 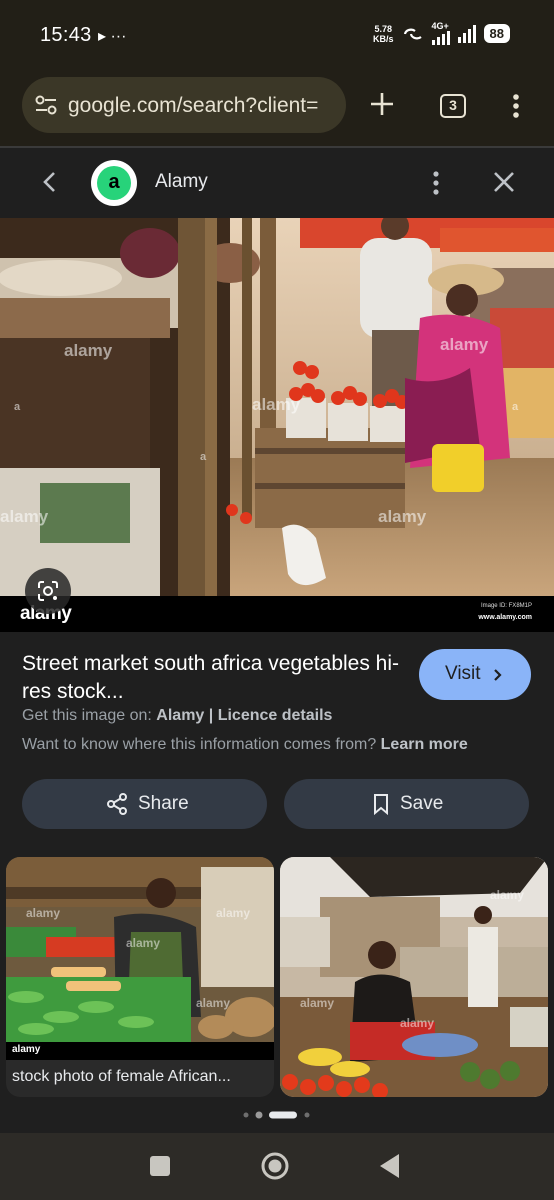 What do you see at coordinates (383, 38) in the screenshot?
I see `network-speed-unit: KB/s` at bounding box center [383, 38].